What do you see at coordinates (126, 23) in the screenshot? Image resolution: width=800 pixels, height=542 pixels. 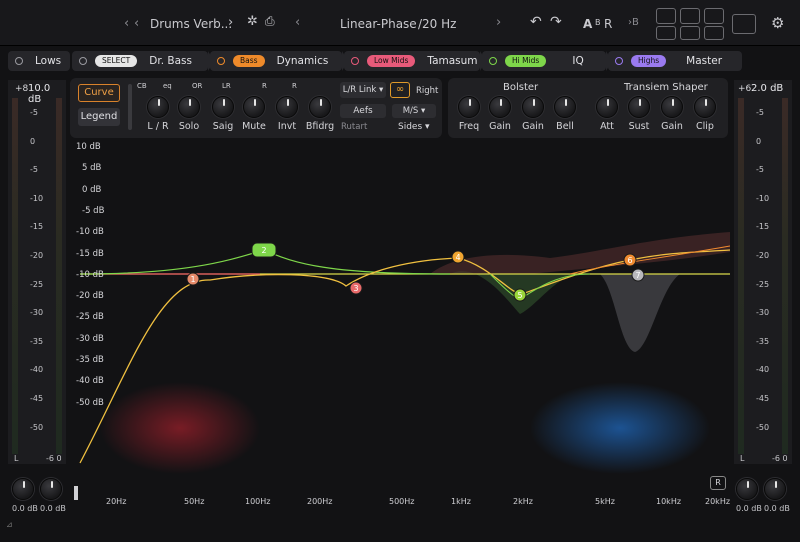 I see `nav-back-icon: ‹` at bounding box center [126, 23].